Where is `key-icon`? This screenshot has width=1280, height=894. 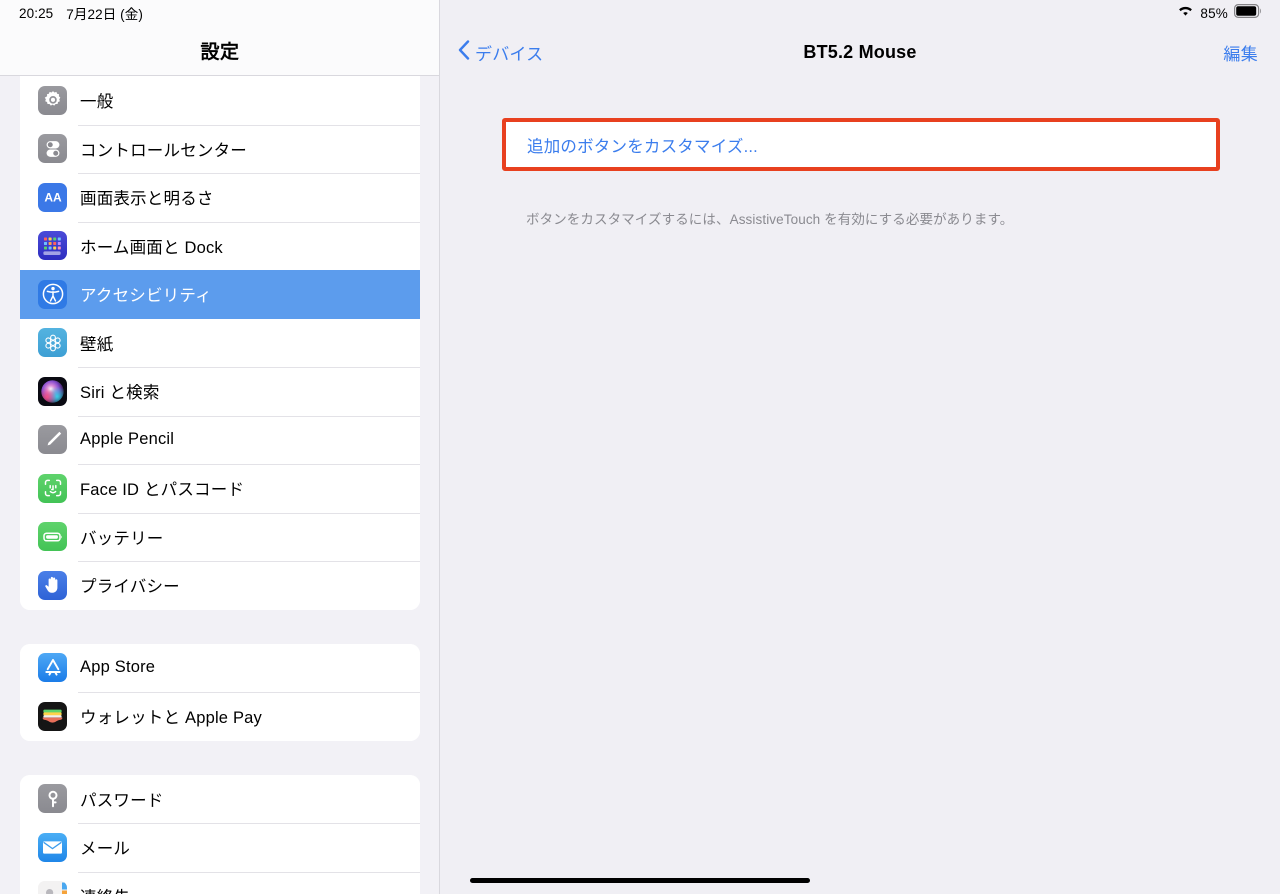
key-icon is located at coordinates (52, 799).